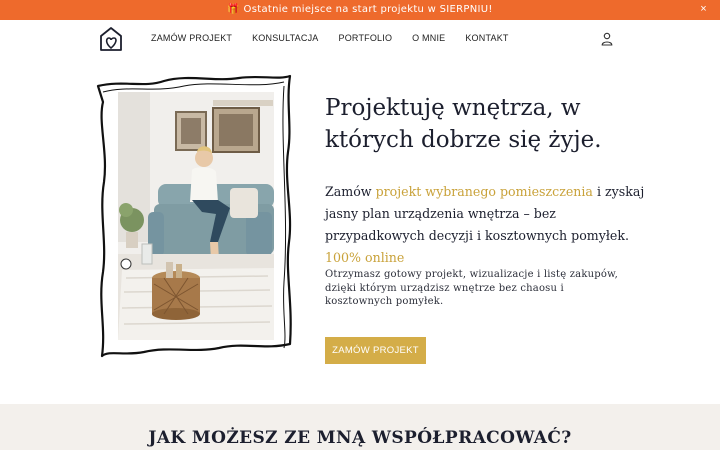 The height and width of the screenshot is (450, 720). Describe the element at coordinates (111, 39) in the screenshot. I see `house-heart-icon` at that location.